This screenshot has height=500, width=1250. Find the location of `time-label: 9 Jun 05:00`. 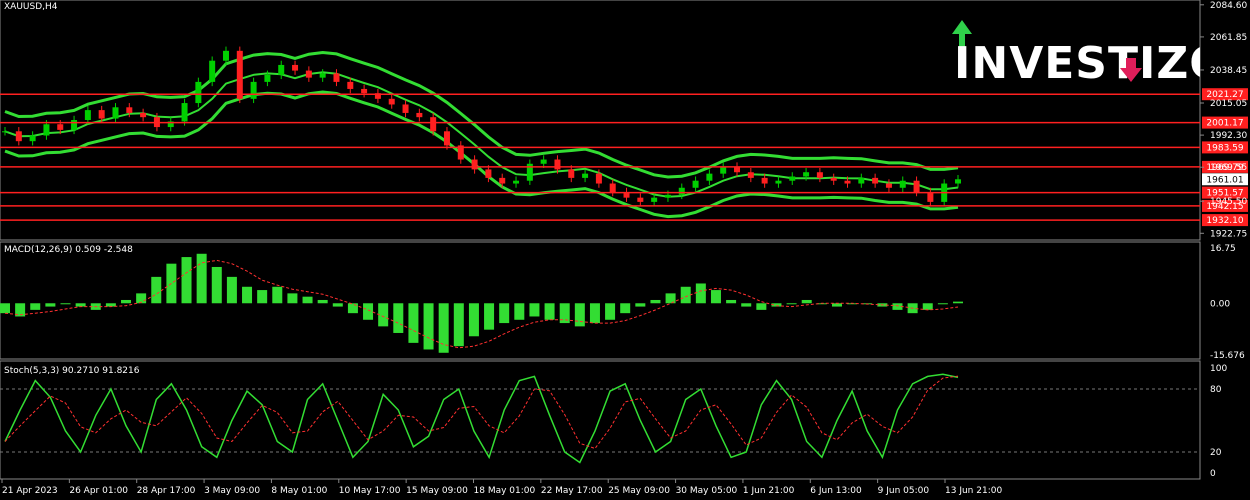

time-label: 9 Jun 05:00 is located at coordinates (904, 491).